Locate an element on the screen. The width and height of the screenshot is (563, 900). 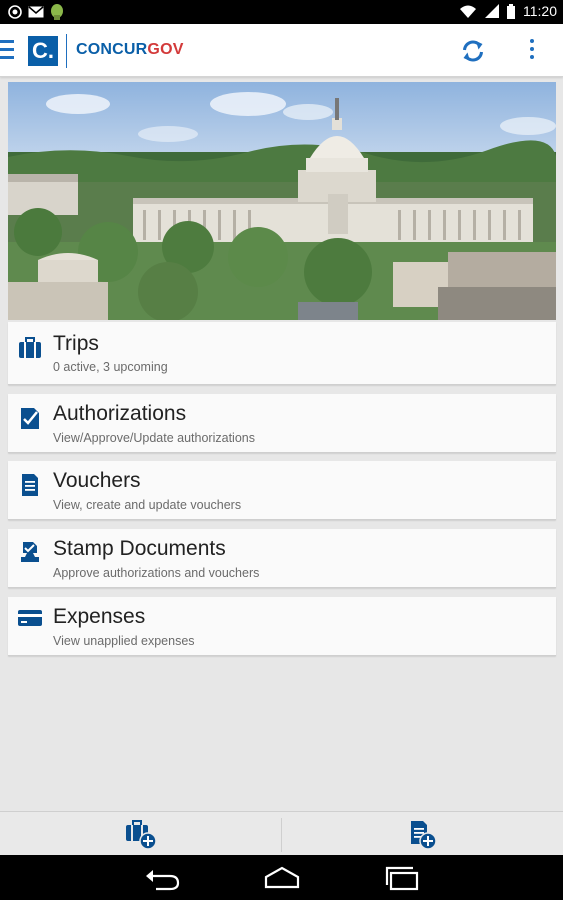
back-icon is located at coordinates (162, 878).